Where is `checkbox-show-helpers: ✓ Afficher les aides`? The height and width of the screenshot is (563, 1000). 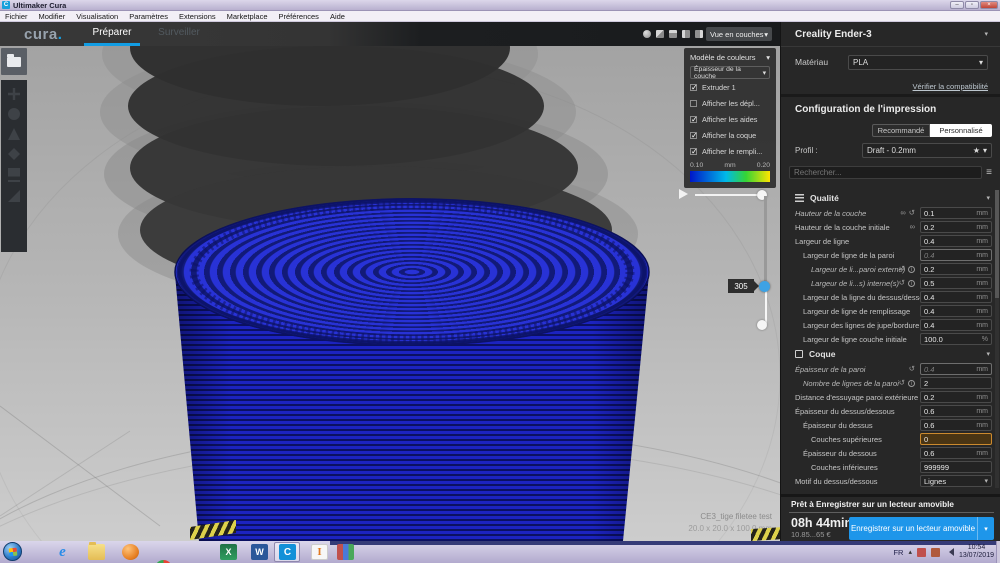 checkbox-show-helpers: ✓ Afficher les aides is located at coordinates (730, 119).